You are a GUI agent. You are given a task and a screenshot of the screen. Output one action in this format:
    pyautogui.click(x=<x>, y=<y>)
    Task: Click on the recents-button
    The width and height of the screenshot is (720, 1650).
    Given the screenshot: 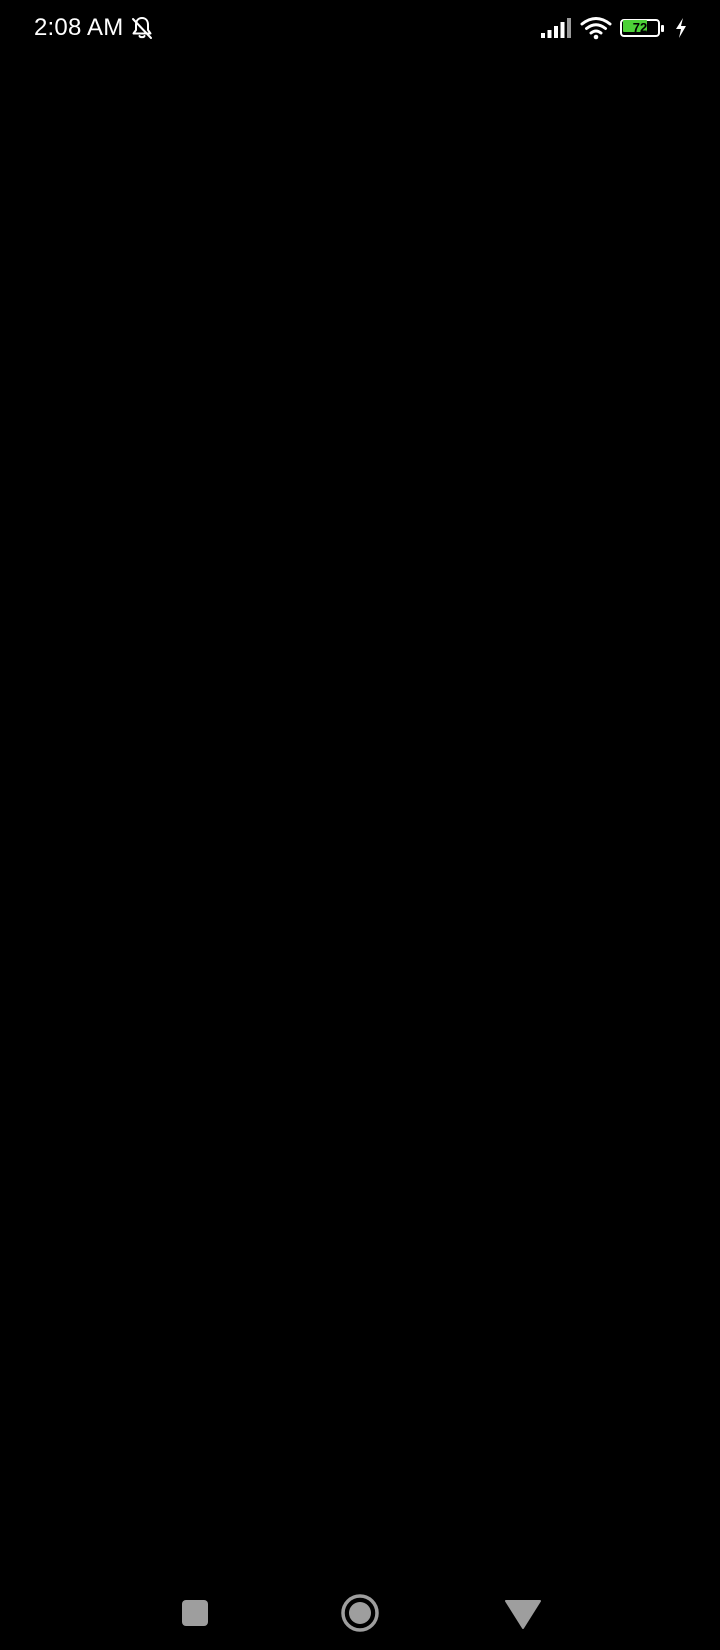 What is the action you would take?
    pyautogui.click(x=195, y=1613)
    